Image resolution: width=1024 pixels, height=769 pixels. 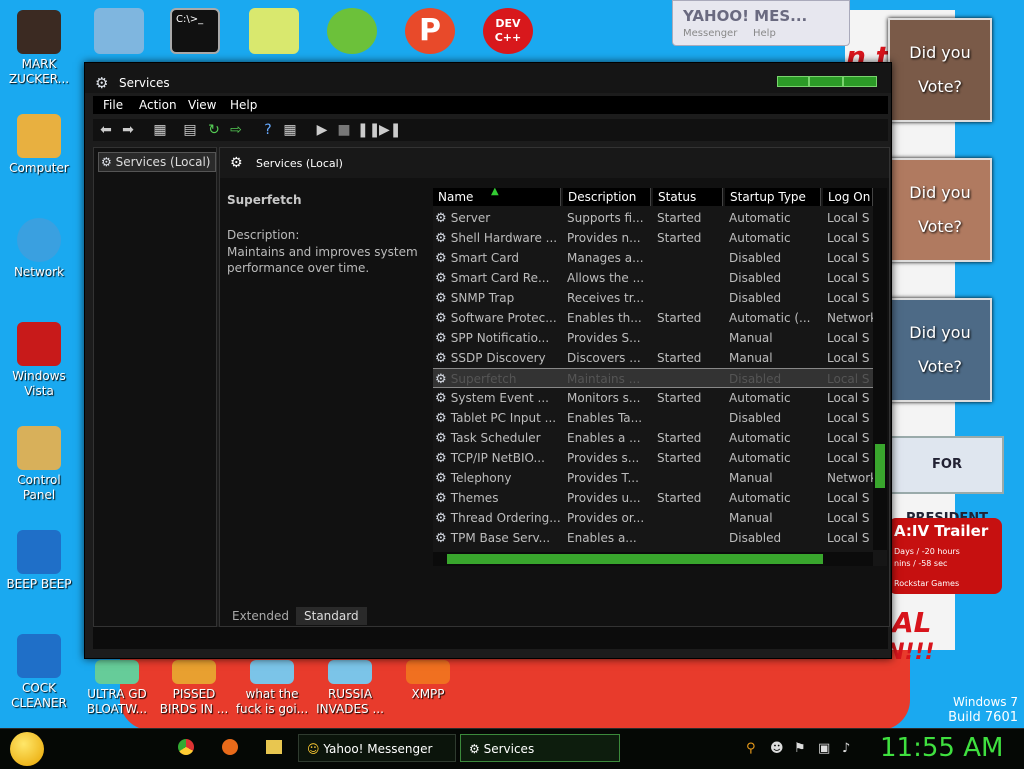 What do you see at coordinates (470, 218) in the screenshot?
I see `cell-text: Server` at bounding box center [470, 218].